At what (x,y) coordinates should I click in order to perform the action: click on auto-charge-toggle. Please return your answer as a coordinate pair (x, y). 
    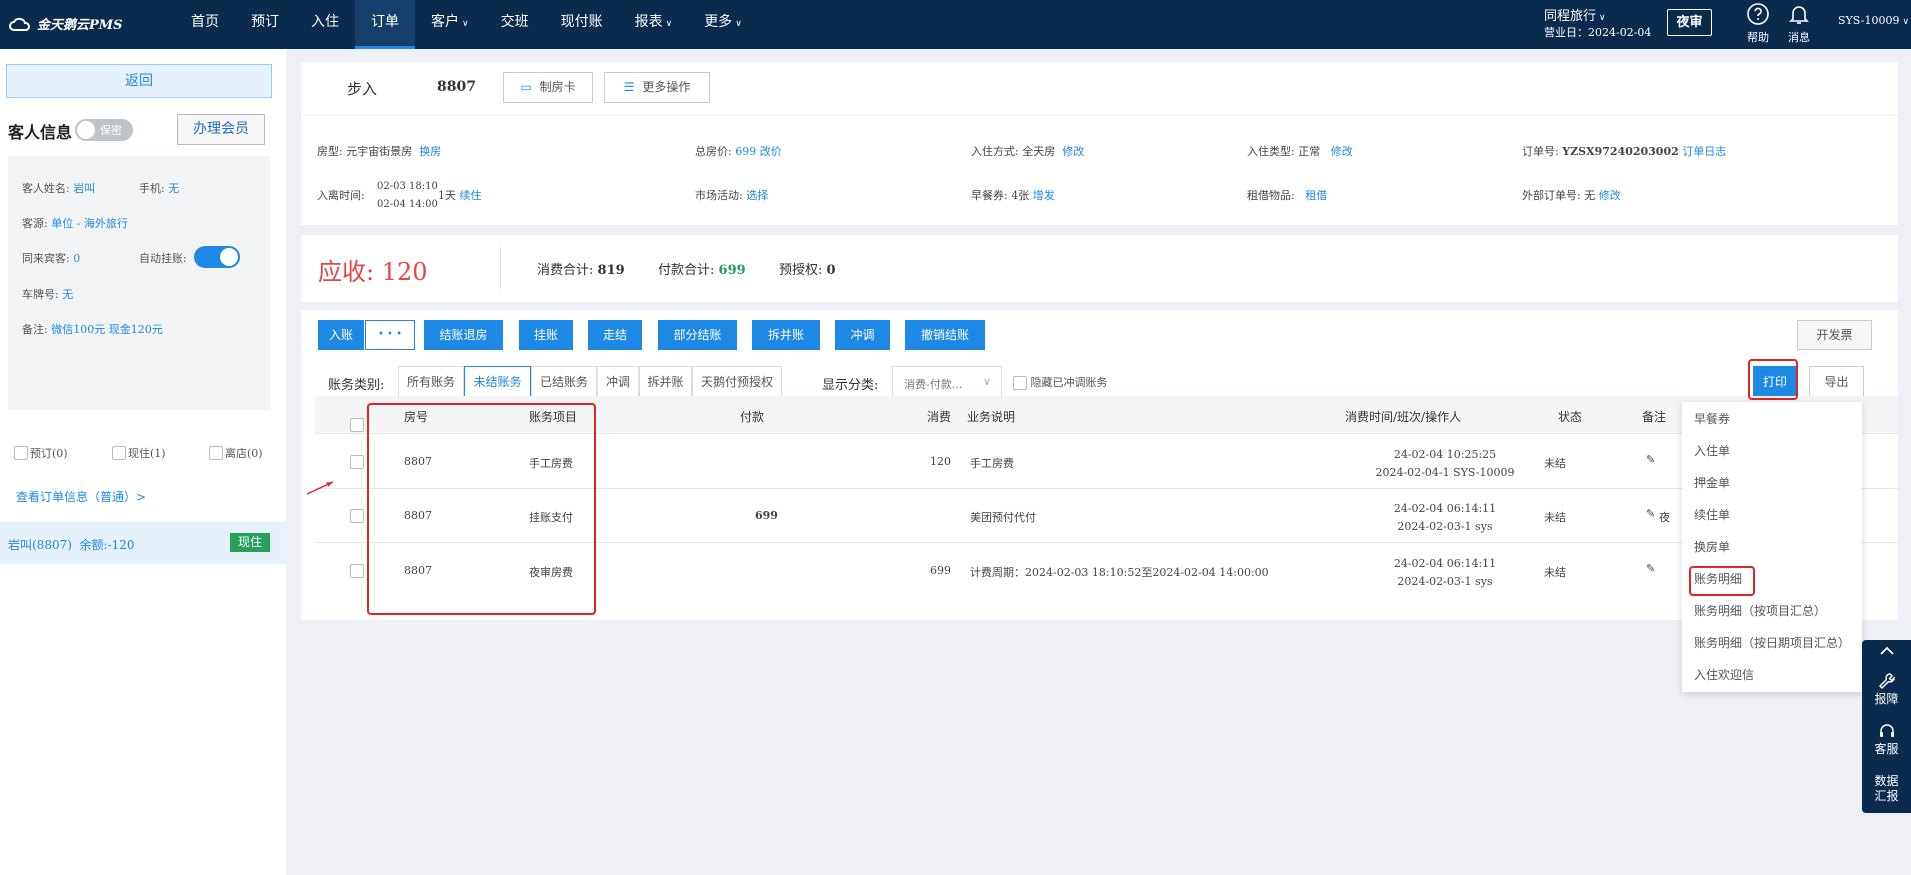
    Looking at the image, I should click on (217, 257).